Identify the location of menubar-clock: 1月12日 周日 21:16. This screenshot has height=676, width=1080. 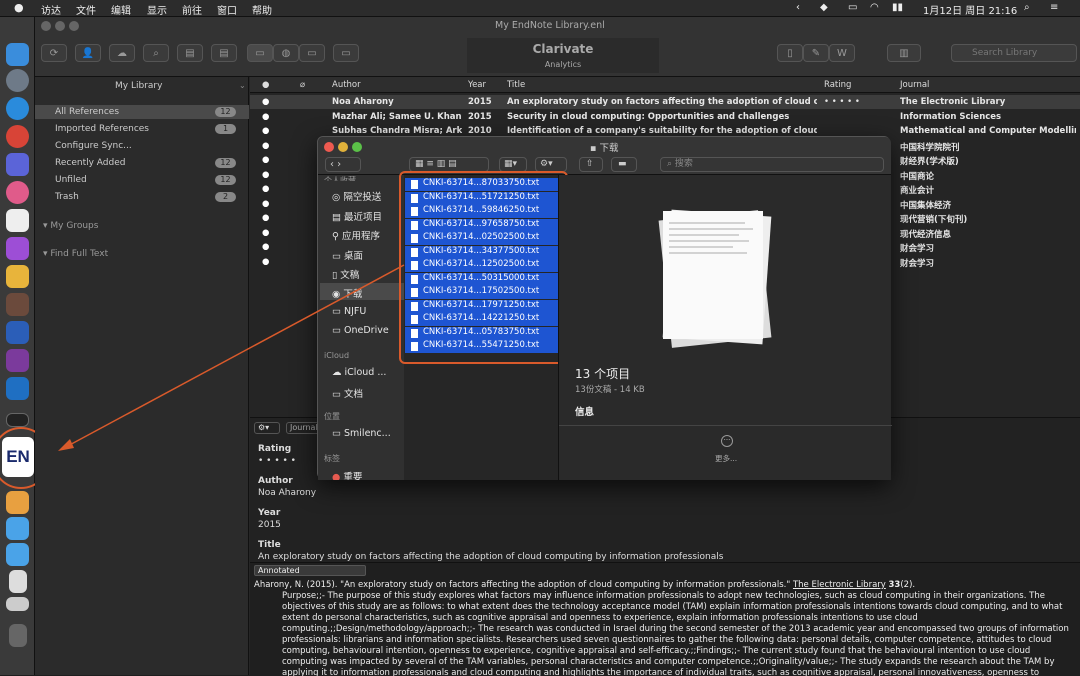
(970, 9).